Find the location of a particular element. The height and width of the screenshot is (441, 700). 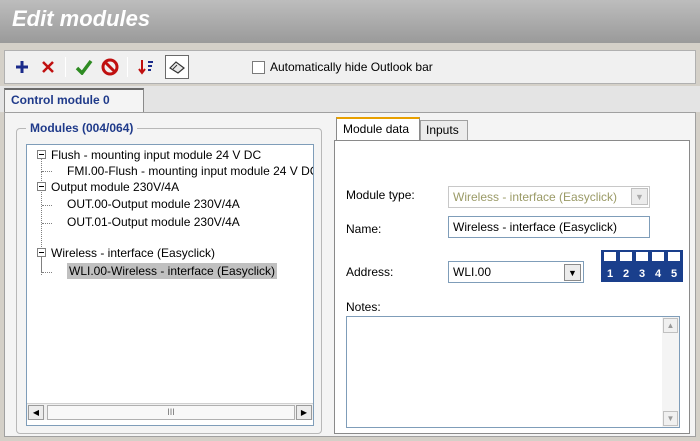

tree-item-flush-group: Flush - mounting input module 24 V DC is located at coordinates (156, 155).